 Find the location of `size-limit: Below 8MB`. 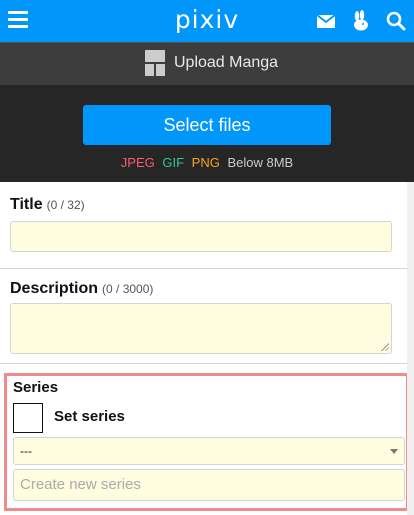

size-limit: Below 8MB is located at coordinates (260, 162).